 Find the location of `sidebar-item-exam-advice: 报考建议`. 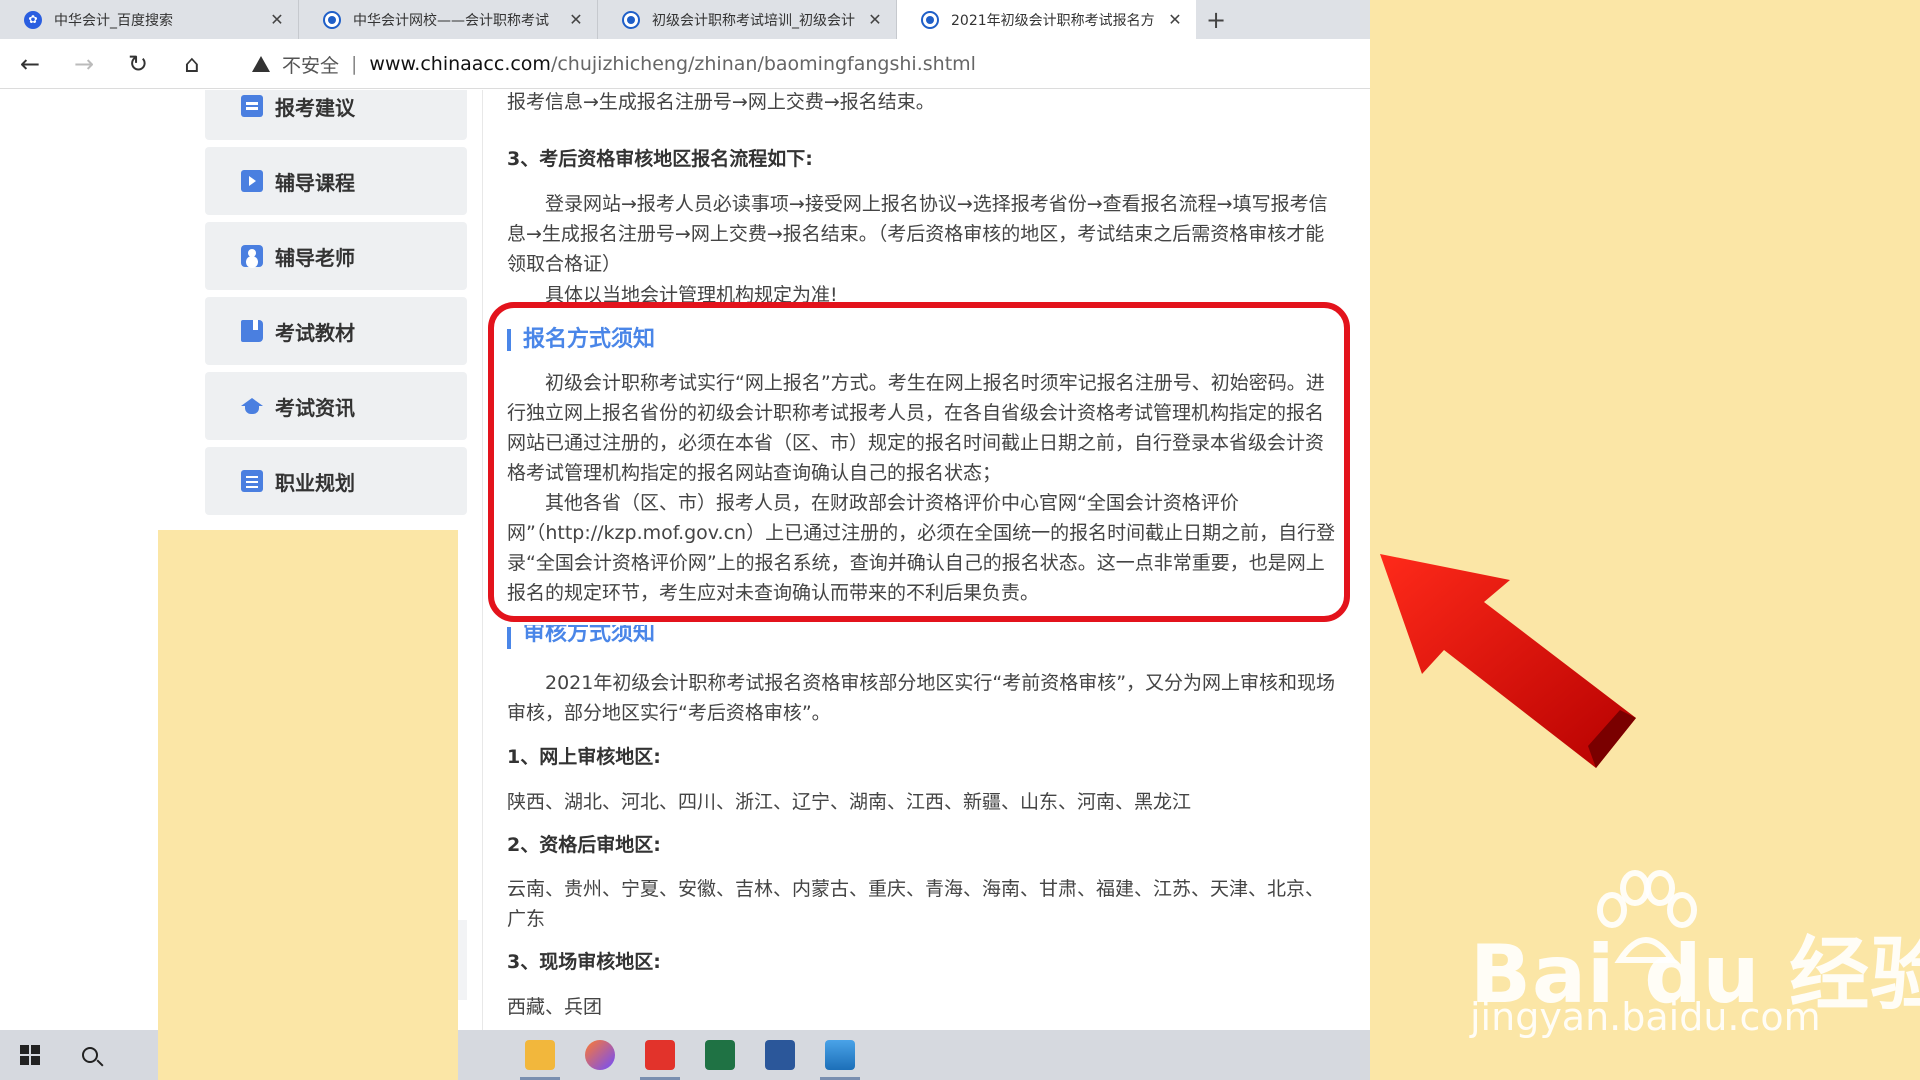

sidebar-item-exam-advice: 报考建议 is located at coordinates (336, 115).